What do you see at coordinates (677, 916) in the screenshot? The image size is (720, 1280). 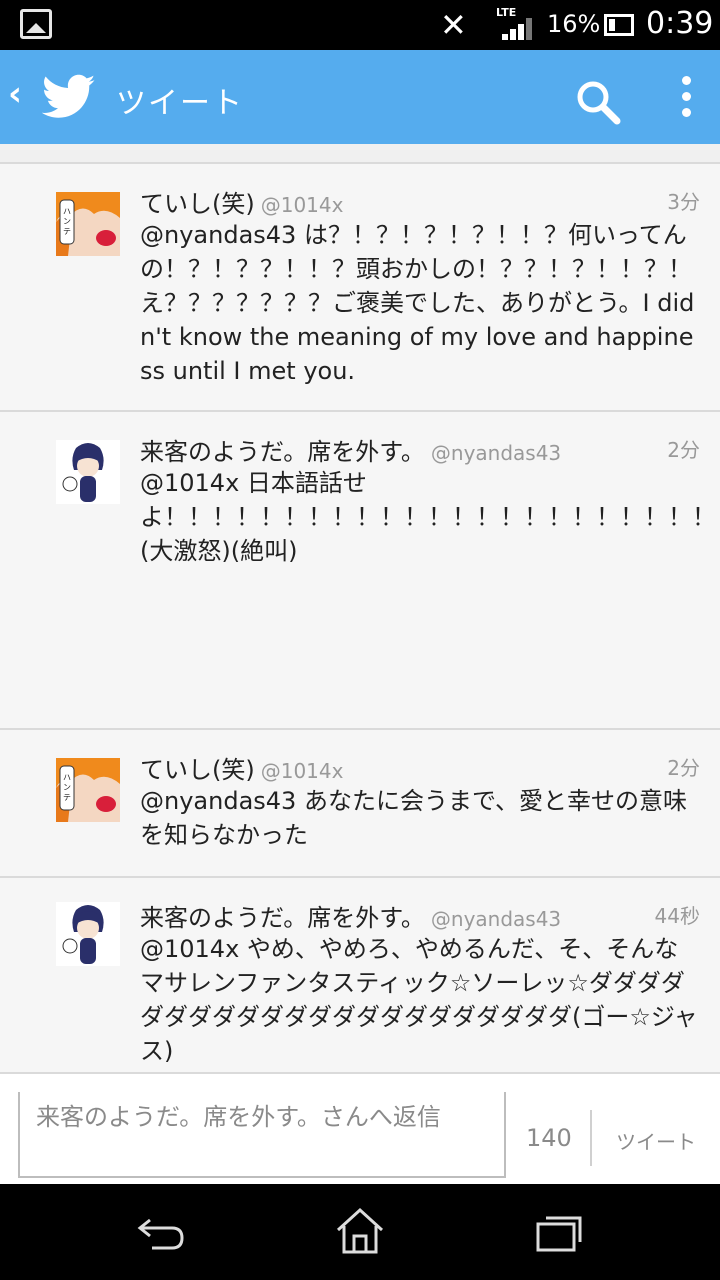 I see `tweet-timestamp: 44秒` at bounding box center [677, 916].